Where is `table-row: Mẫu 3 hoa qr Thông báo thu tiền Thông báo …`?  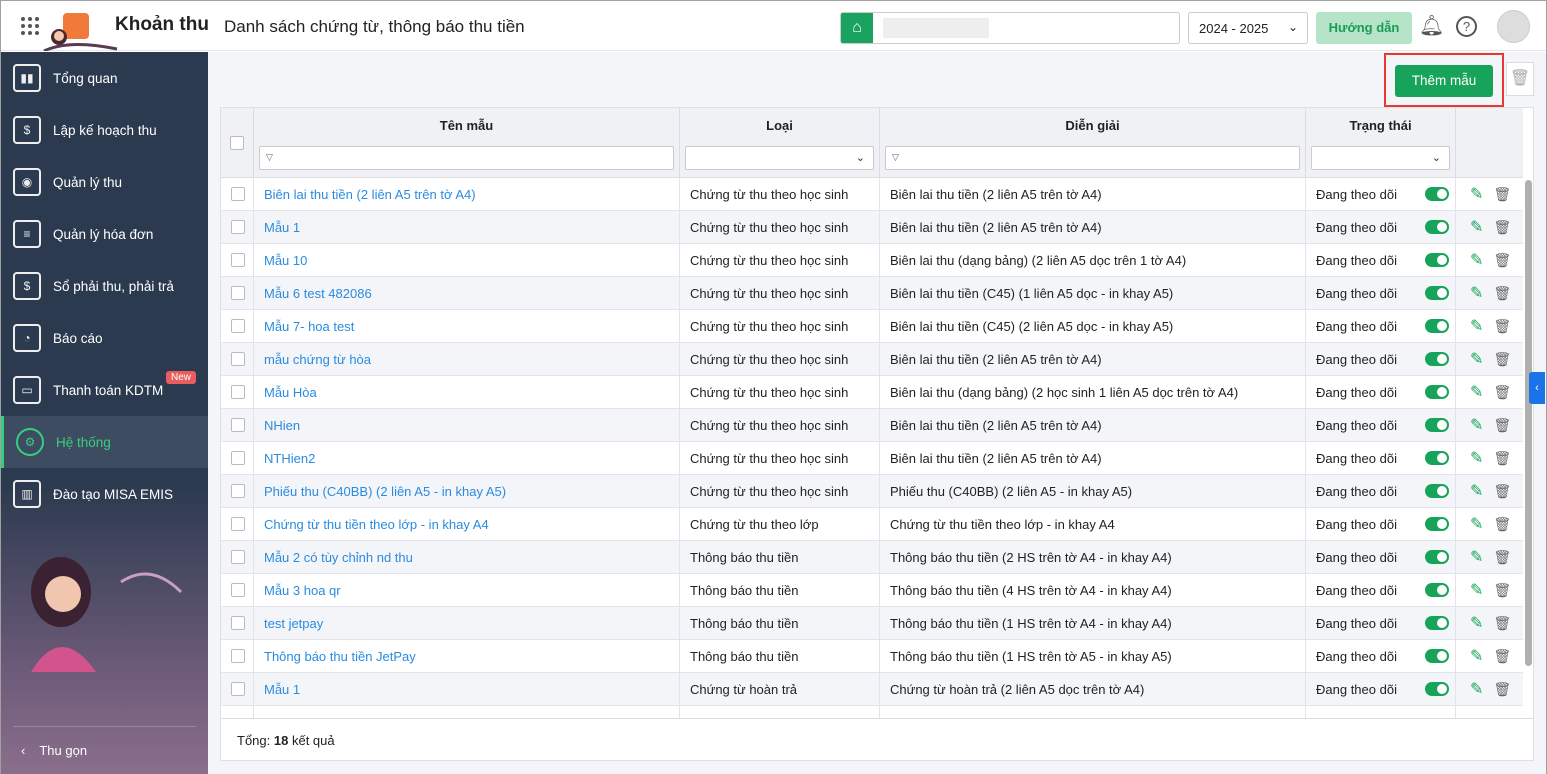
table-row: Mẫu 3 hoa qr Thông báo thu tiền Thông báo … is located at coordinates (872, 590).